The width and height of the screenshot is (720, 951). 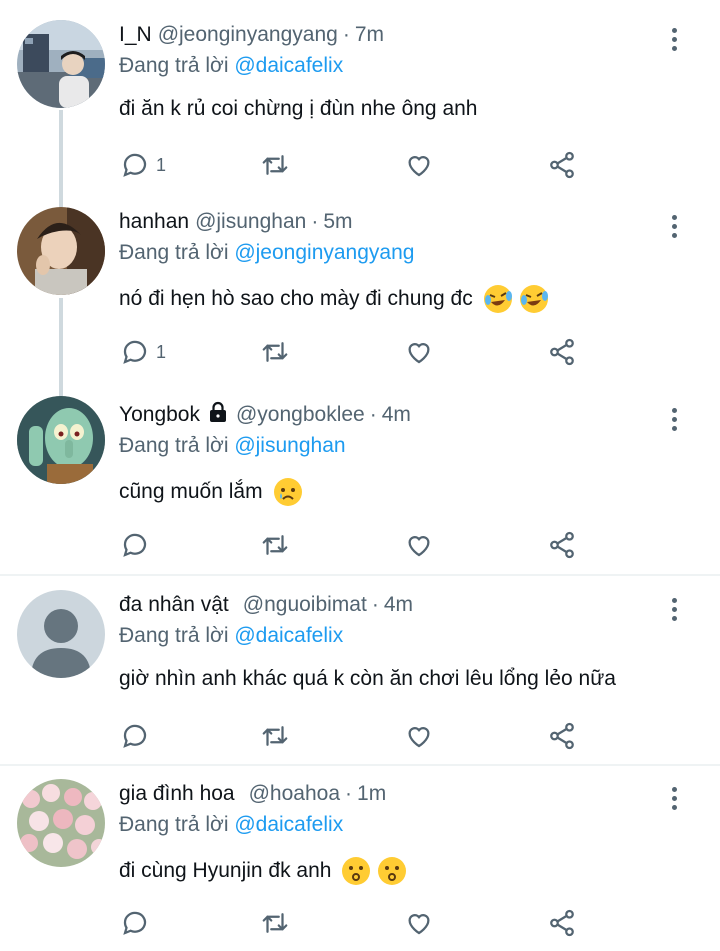 I want to click on author-handle: @yongboklee, so click(x=300, y=415).